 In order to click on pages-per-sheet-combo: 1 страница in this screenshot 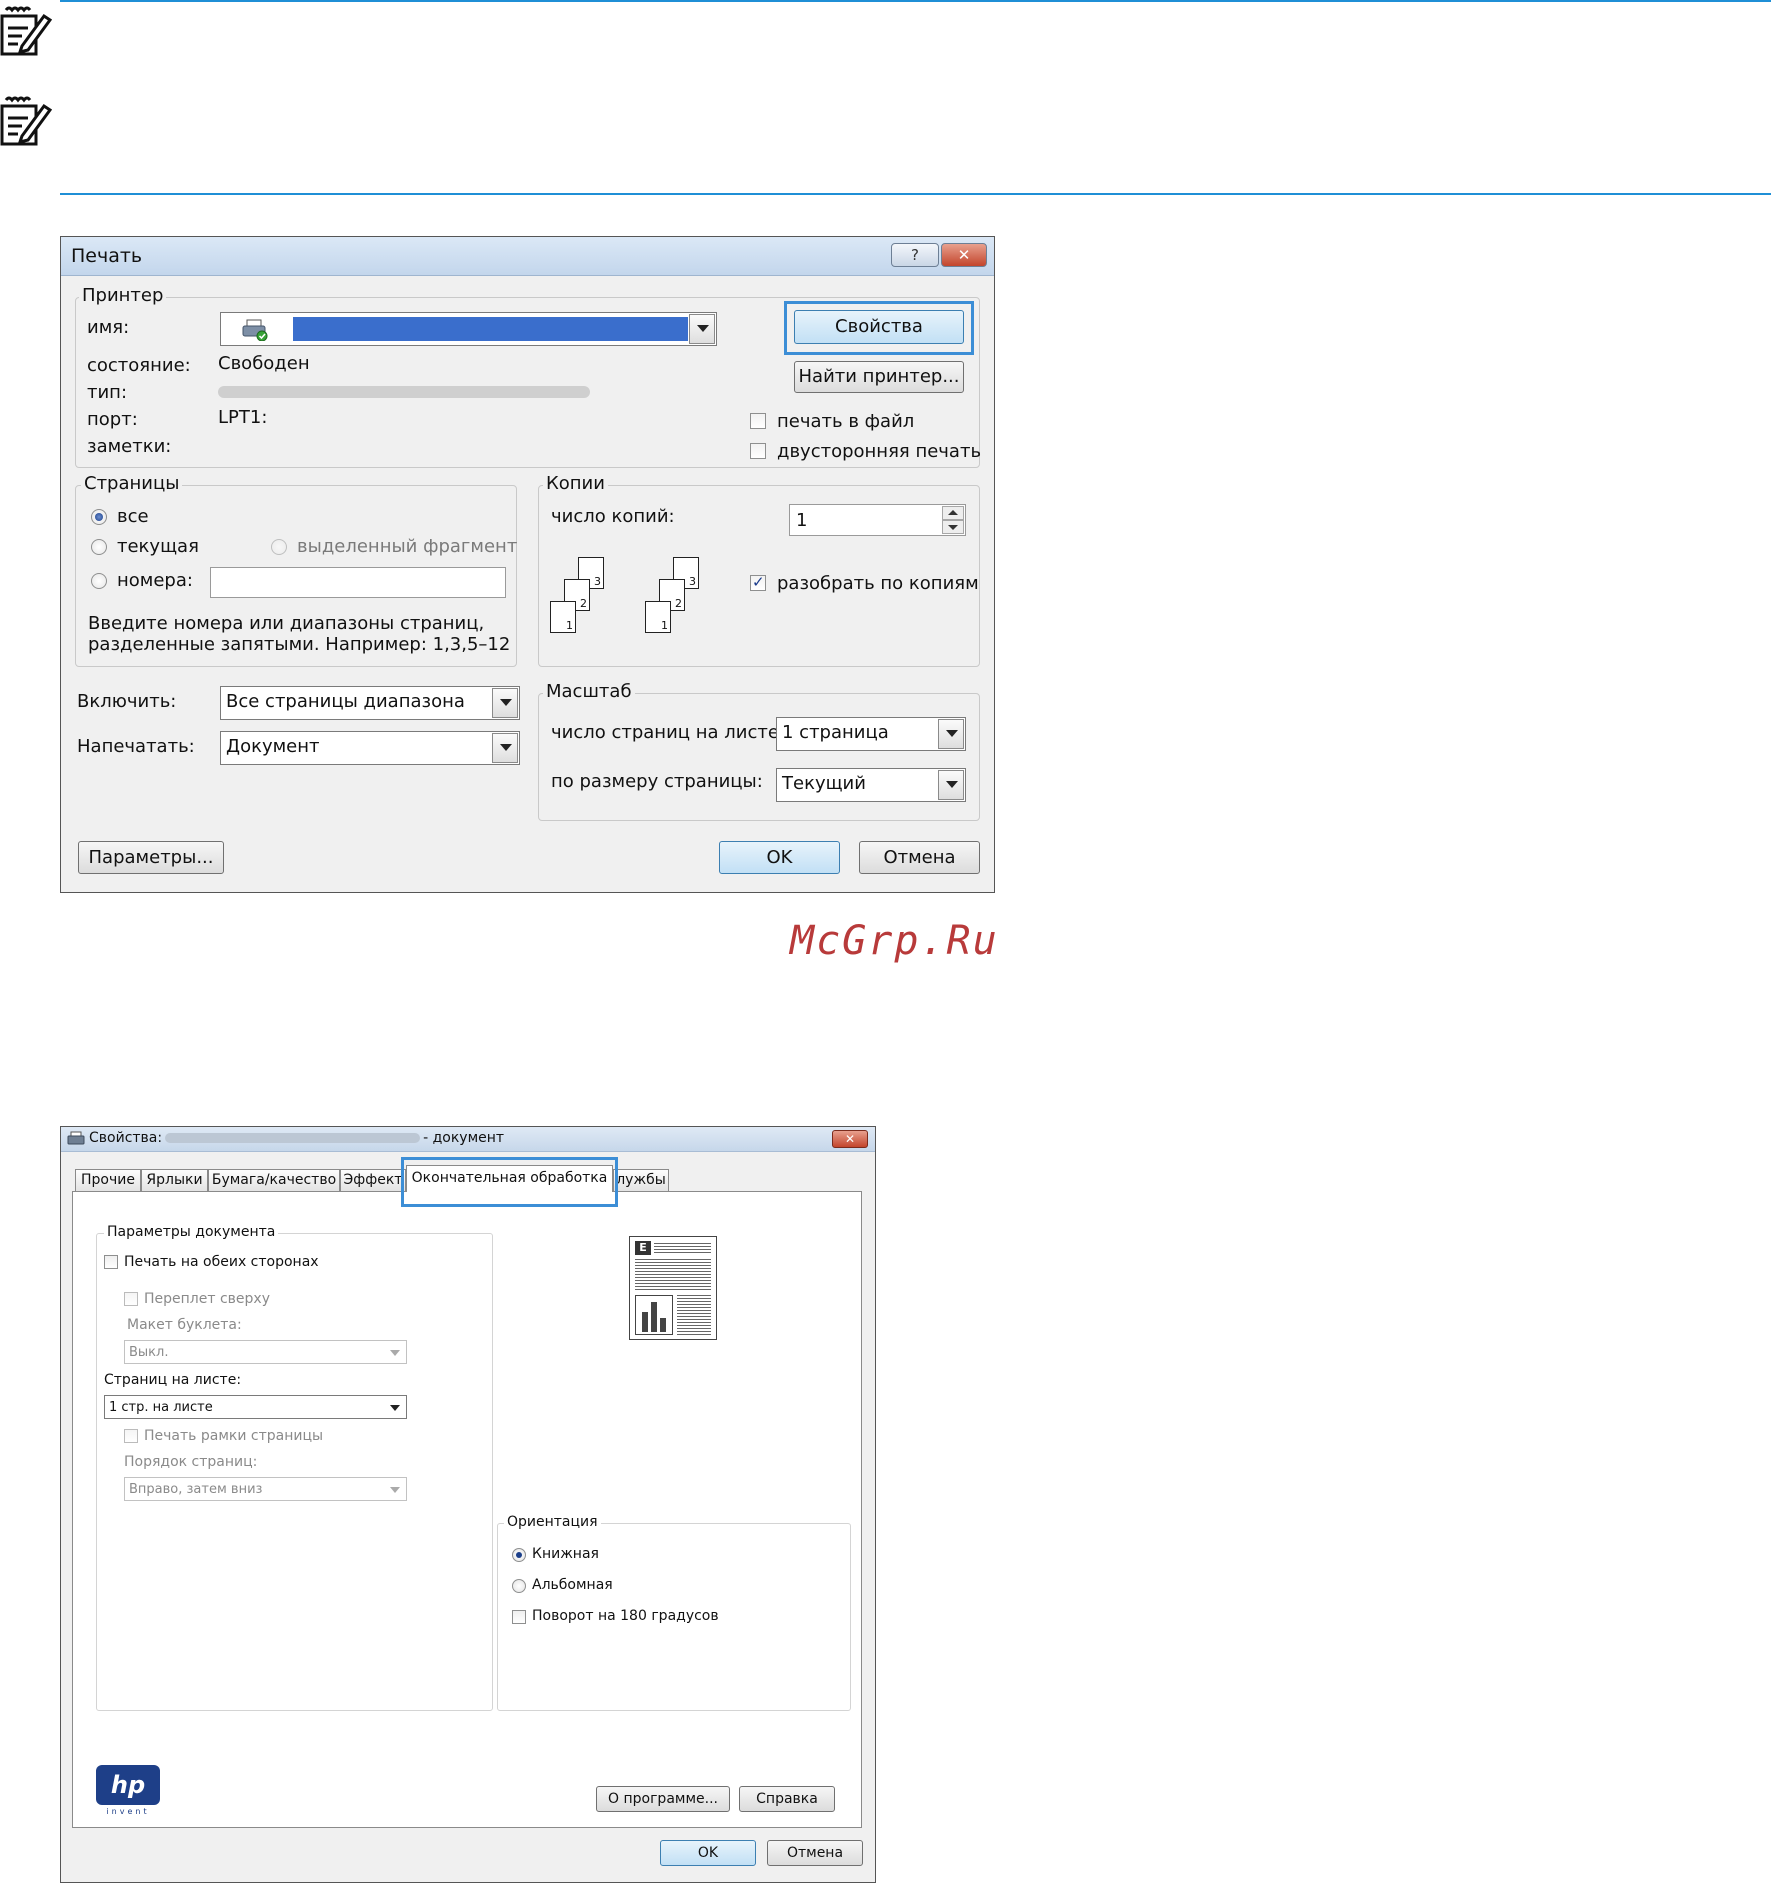, I will do `click(871, 734)`.